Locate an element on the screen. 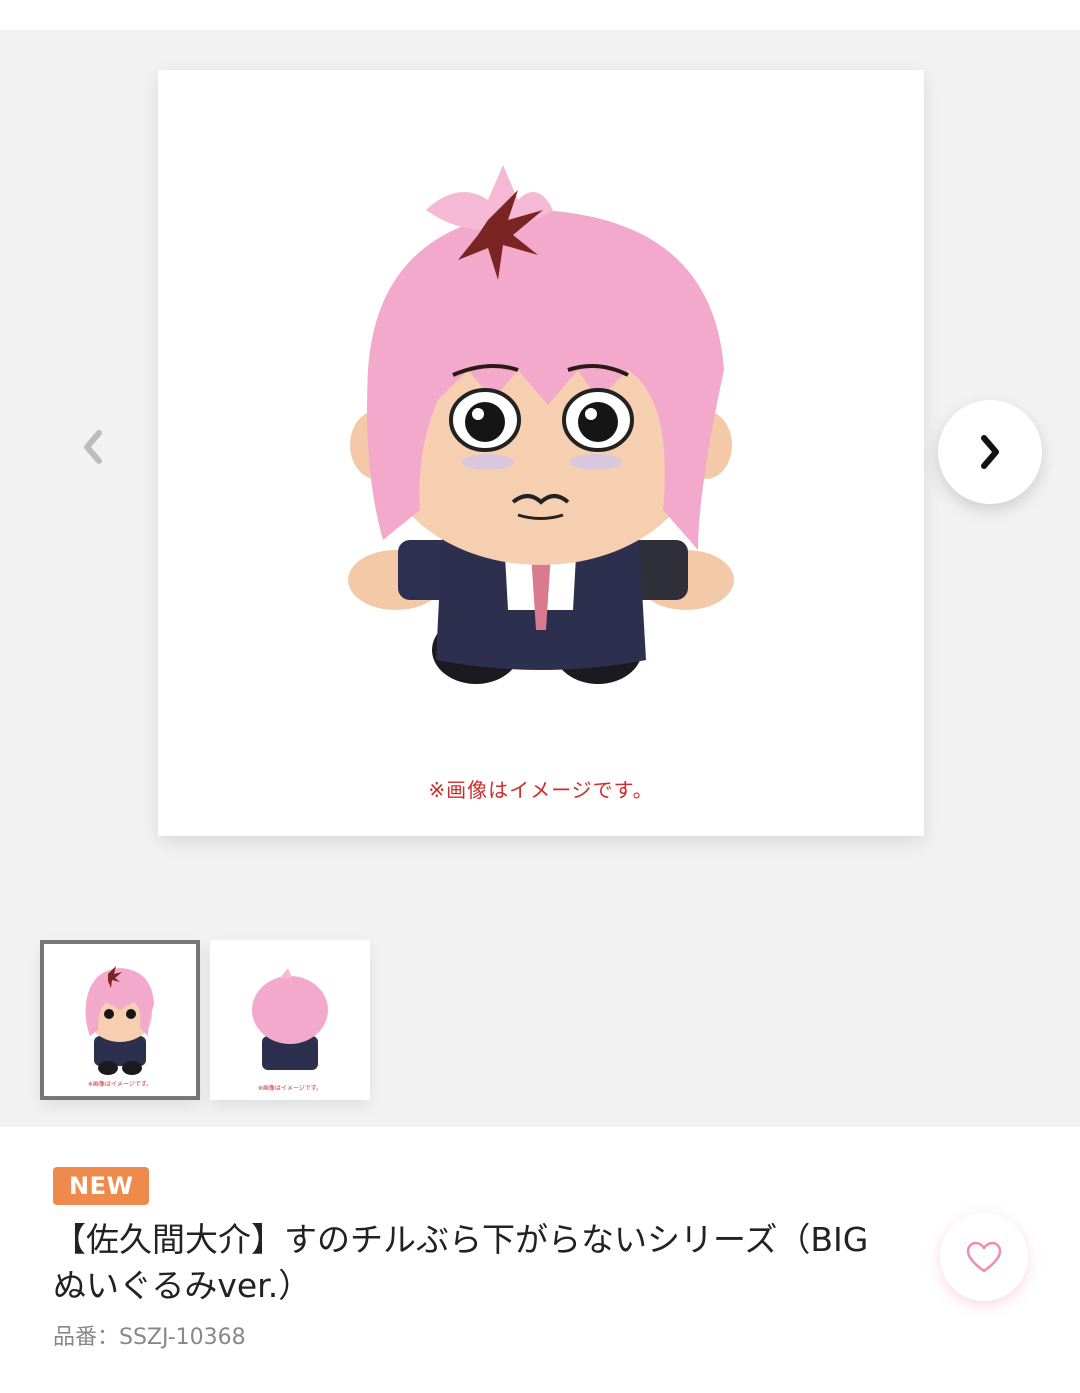 The height and width of the screenshot is (1393, 1080). next-image-button is located at coordinates (990, 452).